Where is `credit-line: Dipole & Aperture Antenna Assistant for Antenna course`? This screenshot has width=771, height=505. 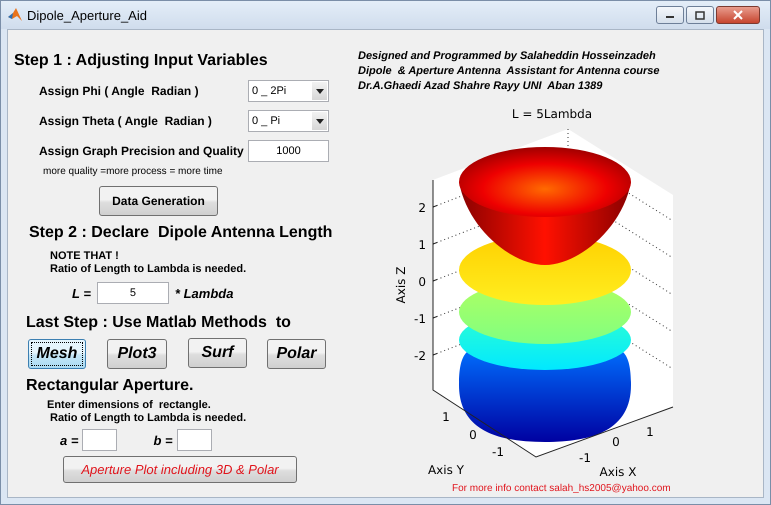 credit-line: Dipole & Aperture Antenna Assistant for Antenna course is located at coordinates (508, 71).